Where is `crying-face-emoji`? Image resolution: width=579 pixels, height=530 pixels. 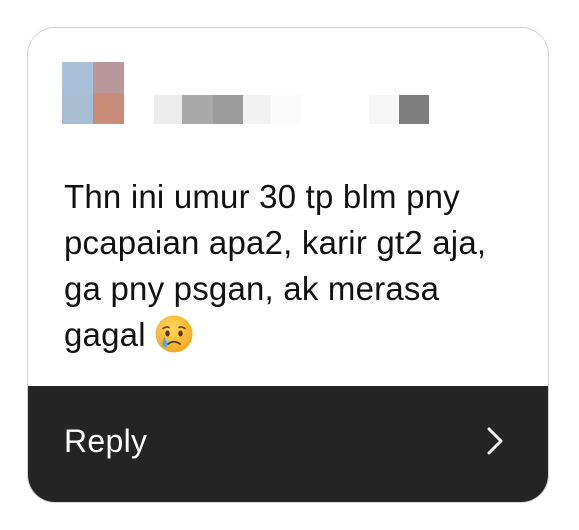
crying-face-emoji is located at coordinates (174, 334).